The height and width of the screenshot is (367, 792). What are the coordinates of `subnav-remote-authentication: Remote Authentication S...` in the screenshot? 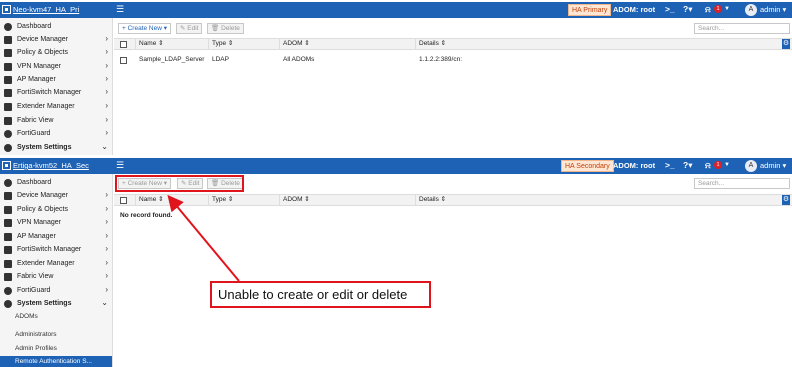 It's located at (56, 361).